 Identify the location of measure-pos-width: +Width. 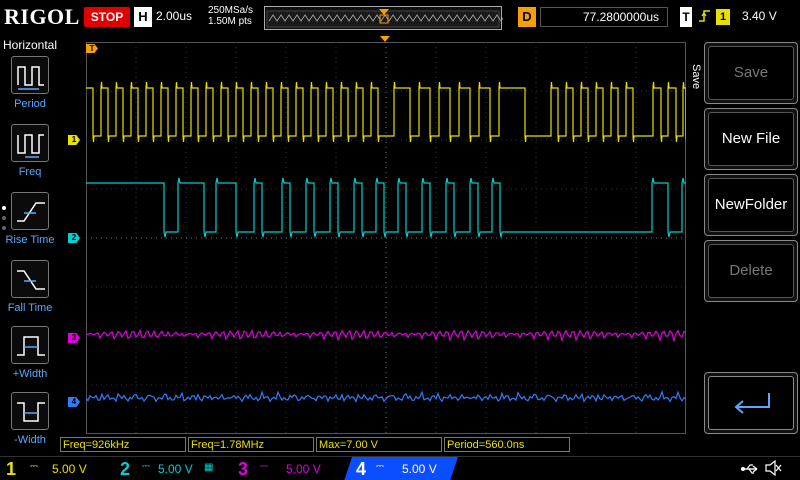
(30, 358).